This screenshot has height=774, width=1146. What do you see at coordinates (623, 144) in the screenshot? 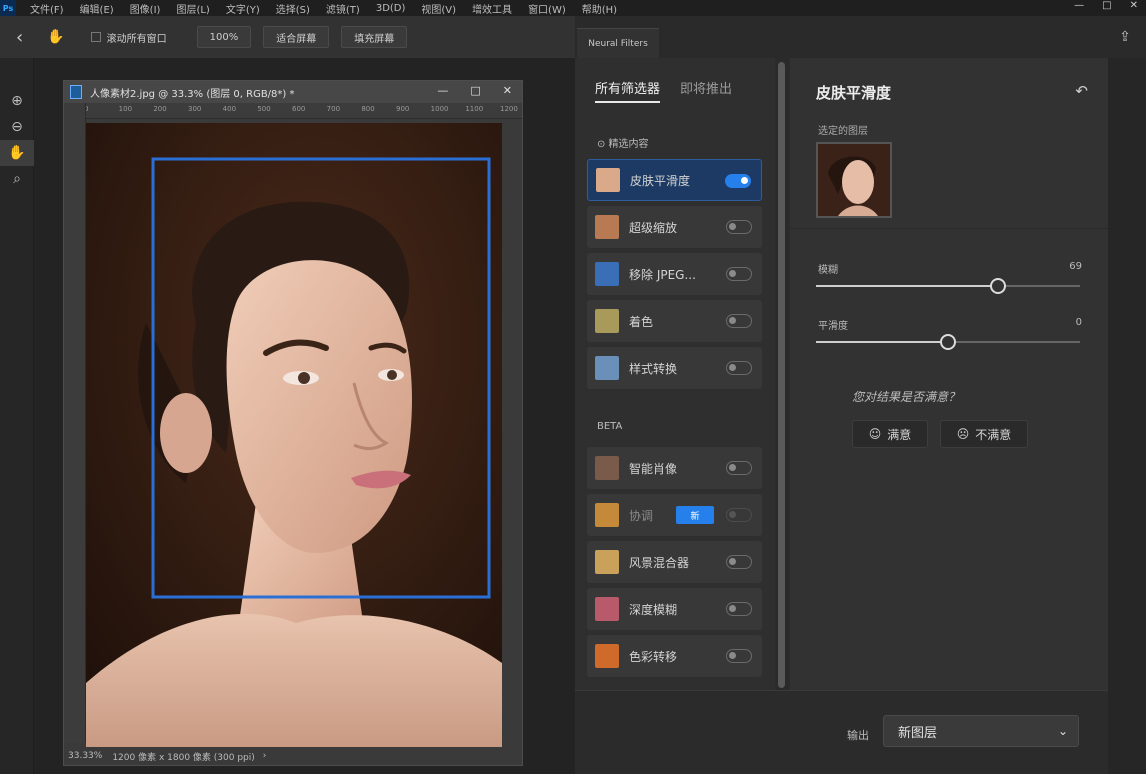
I see `section-featured-label: ⊙ 精选内容` at bounding box center [623, 144].